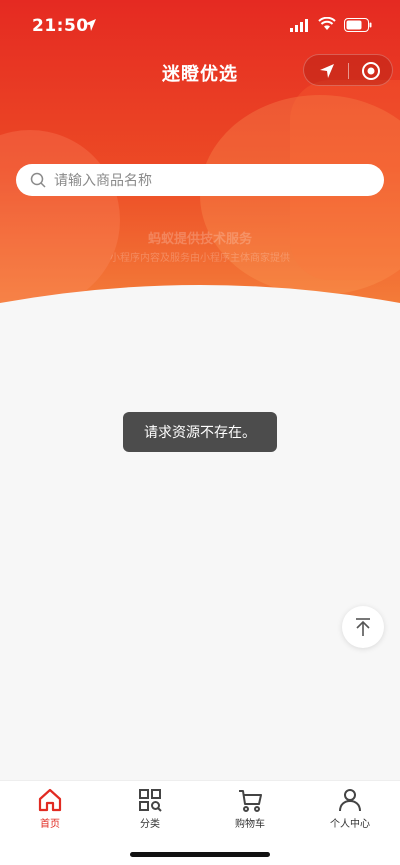 Image resolution: width=400 pixels, height=865 pixels. I want to click on tab-label: 分类, so click(150, 824).